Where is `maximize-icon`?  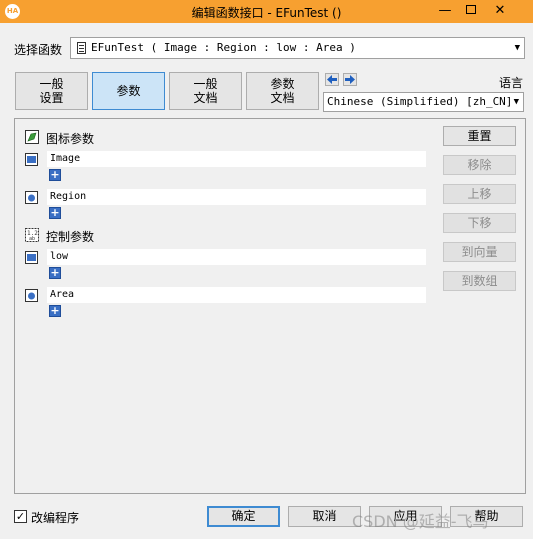
maximize-icon is located at coordinates (471, 9).